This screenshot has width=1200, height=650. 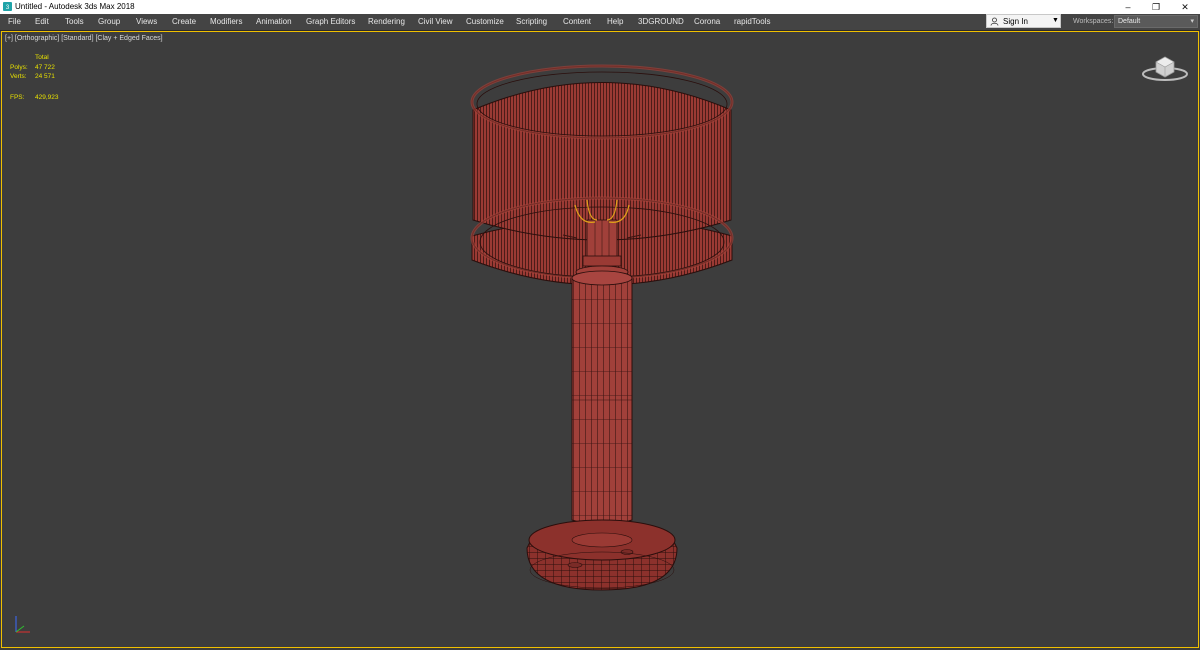 I want to click on stats-polys-value: 47 722, so click(x=45, y=67).